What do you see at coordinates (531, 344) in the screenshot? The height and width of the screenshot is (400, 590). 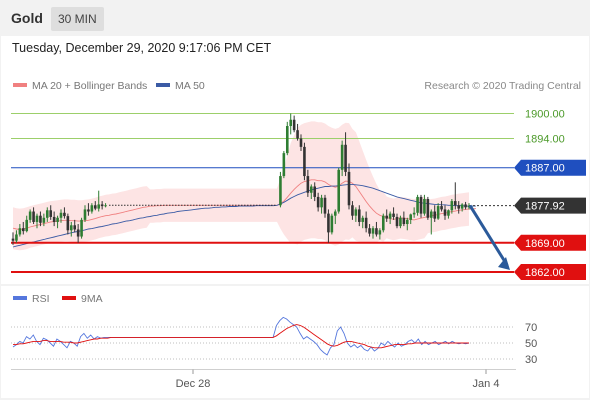 I see `rsi-level-label-50: 50` at bounding box center [531, 344].